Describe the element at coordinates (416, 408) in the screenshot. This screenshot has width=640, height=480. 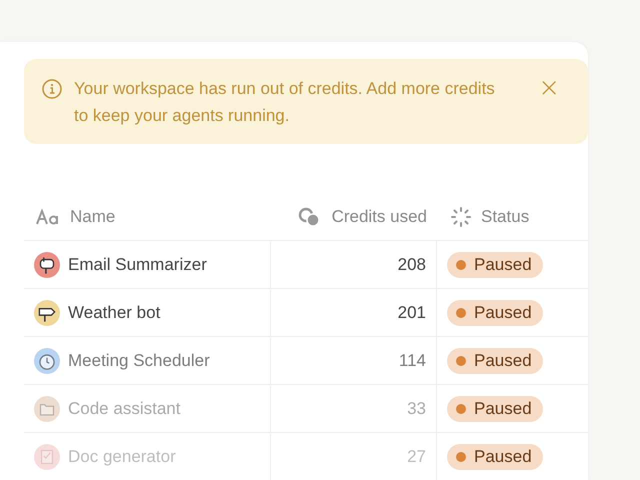
I see `credits-value: 33` at that location.